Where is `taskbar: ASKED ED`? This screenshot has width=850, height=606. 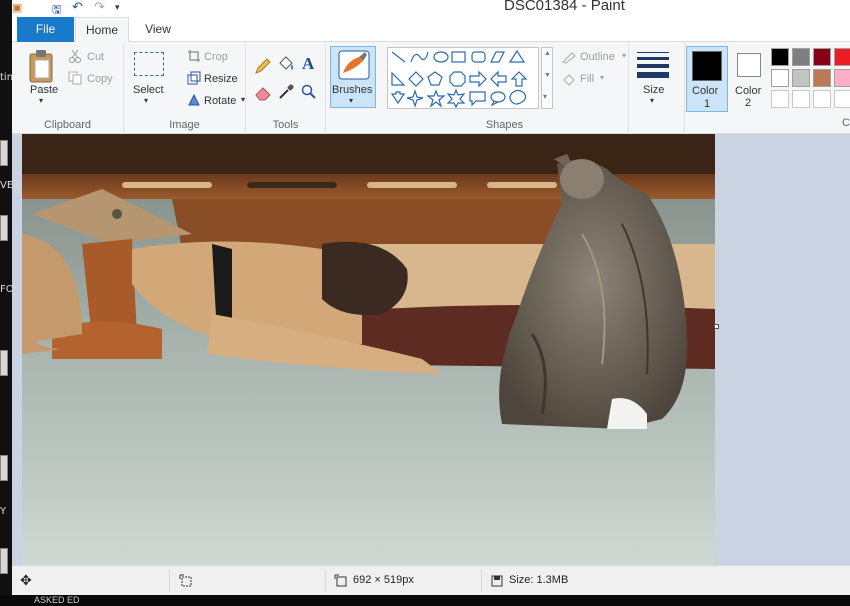
taskbar: ASKED ED is located at coordinates (425, 600).